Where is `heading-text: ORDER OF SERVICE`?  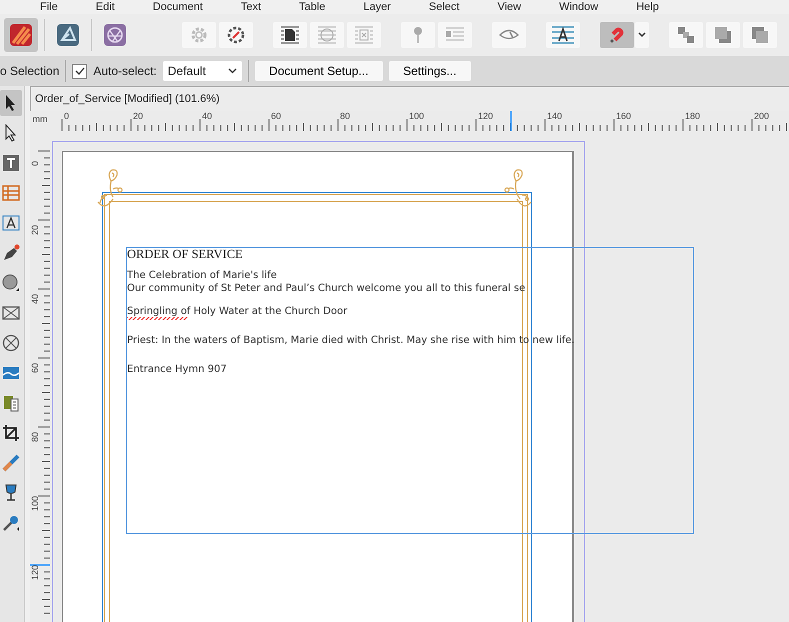
heading-text: ORDER OF SERVICE is located at coordinates (185, 254).